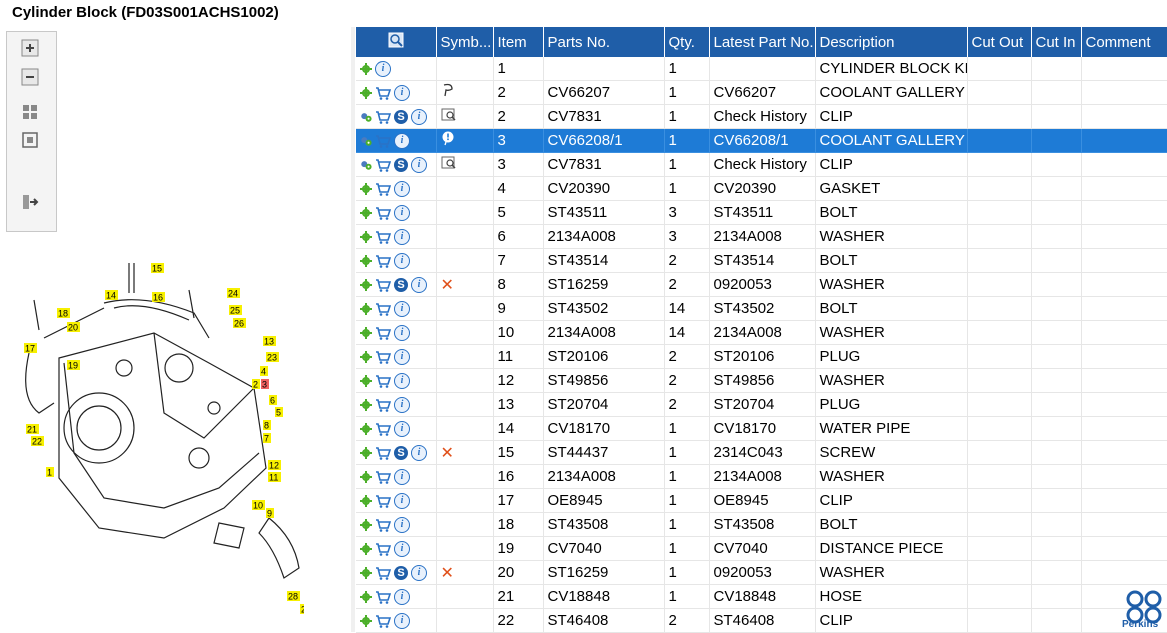 This screenshot has height=633, width=1167. I want to click on table-row: i 3 CV66208/1 1 CV66208/1 COOLANT GALLERY, so click(761, 140).